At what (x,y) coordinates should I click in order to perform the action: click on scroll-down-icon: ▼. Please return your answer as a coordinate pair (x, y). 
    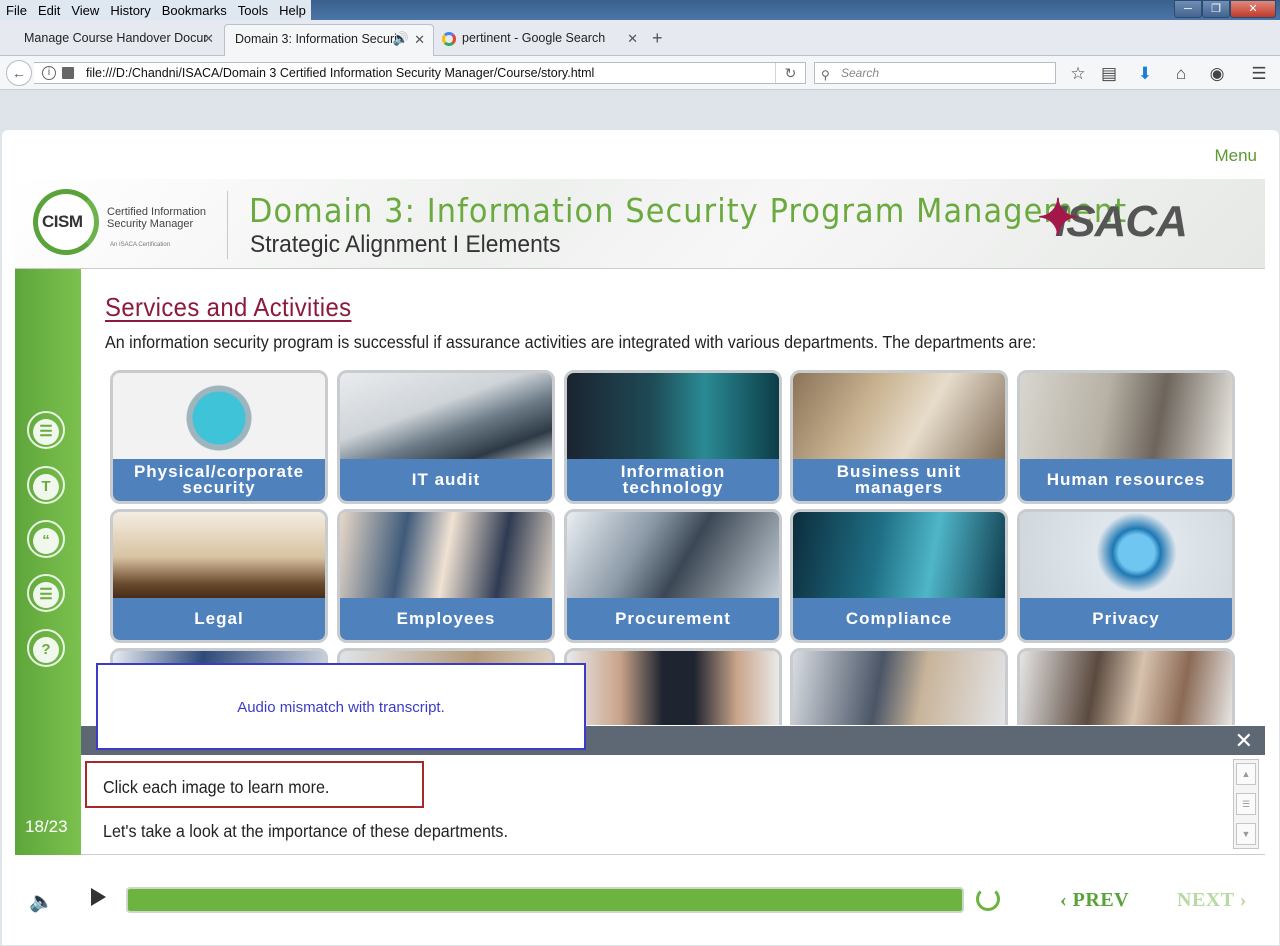
    Looking at the image, I should click on (1246, 834).